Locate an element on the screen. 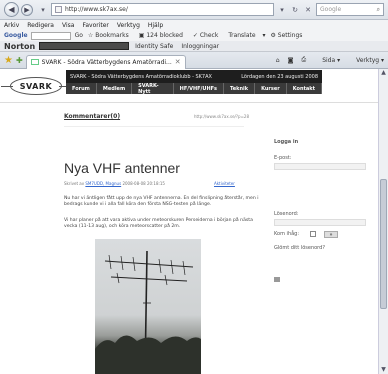 The width and height of the screenshot is (388, 374). add-favorite-icon: ✚ is located at coordinates (19, 60).